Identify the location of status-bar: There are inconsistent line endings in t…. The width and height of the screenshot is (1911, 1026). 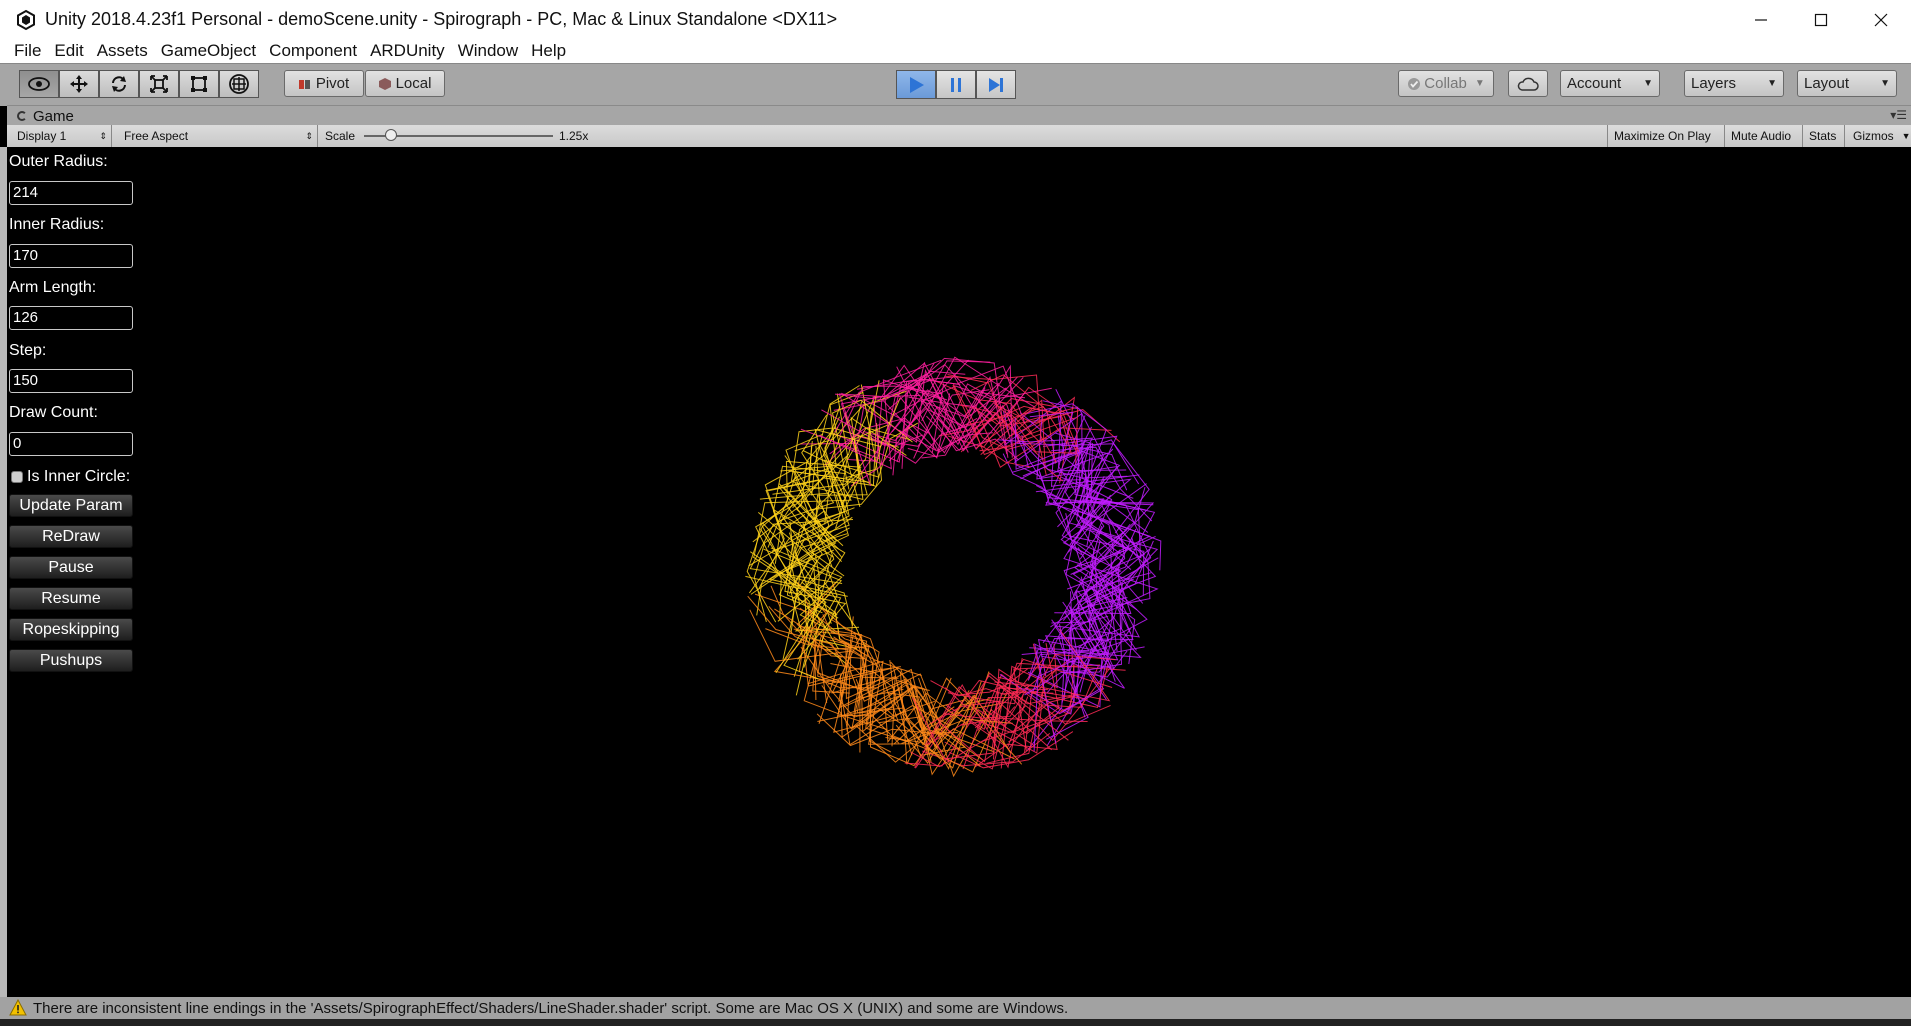
(955, 1008).